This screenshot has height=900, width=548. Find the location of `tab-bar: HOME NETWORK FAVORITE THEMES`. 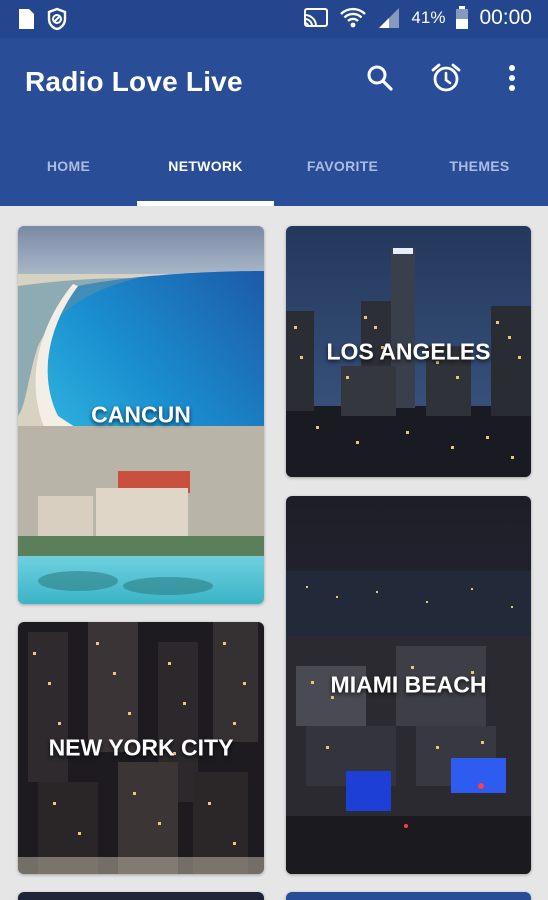

tab-bar: HOME NETWORK FAVORITE THEMES is located at coordinates (274, 176).